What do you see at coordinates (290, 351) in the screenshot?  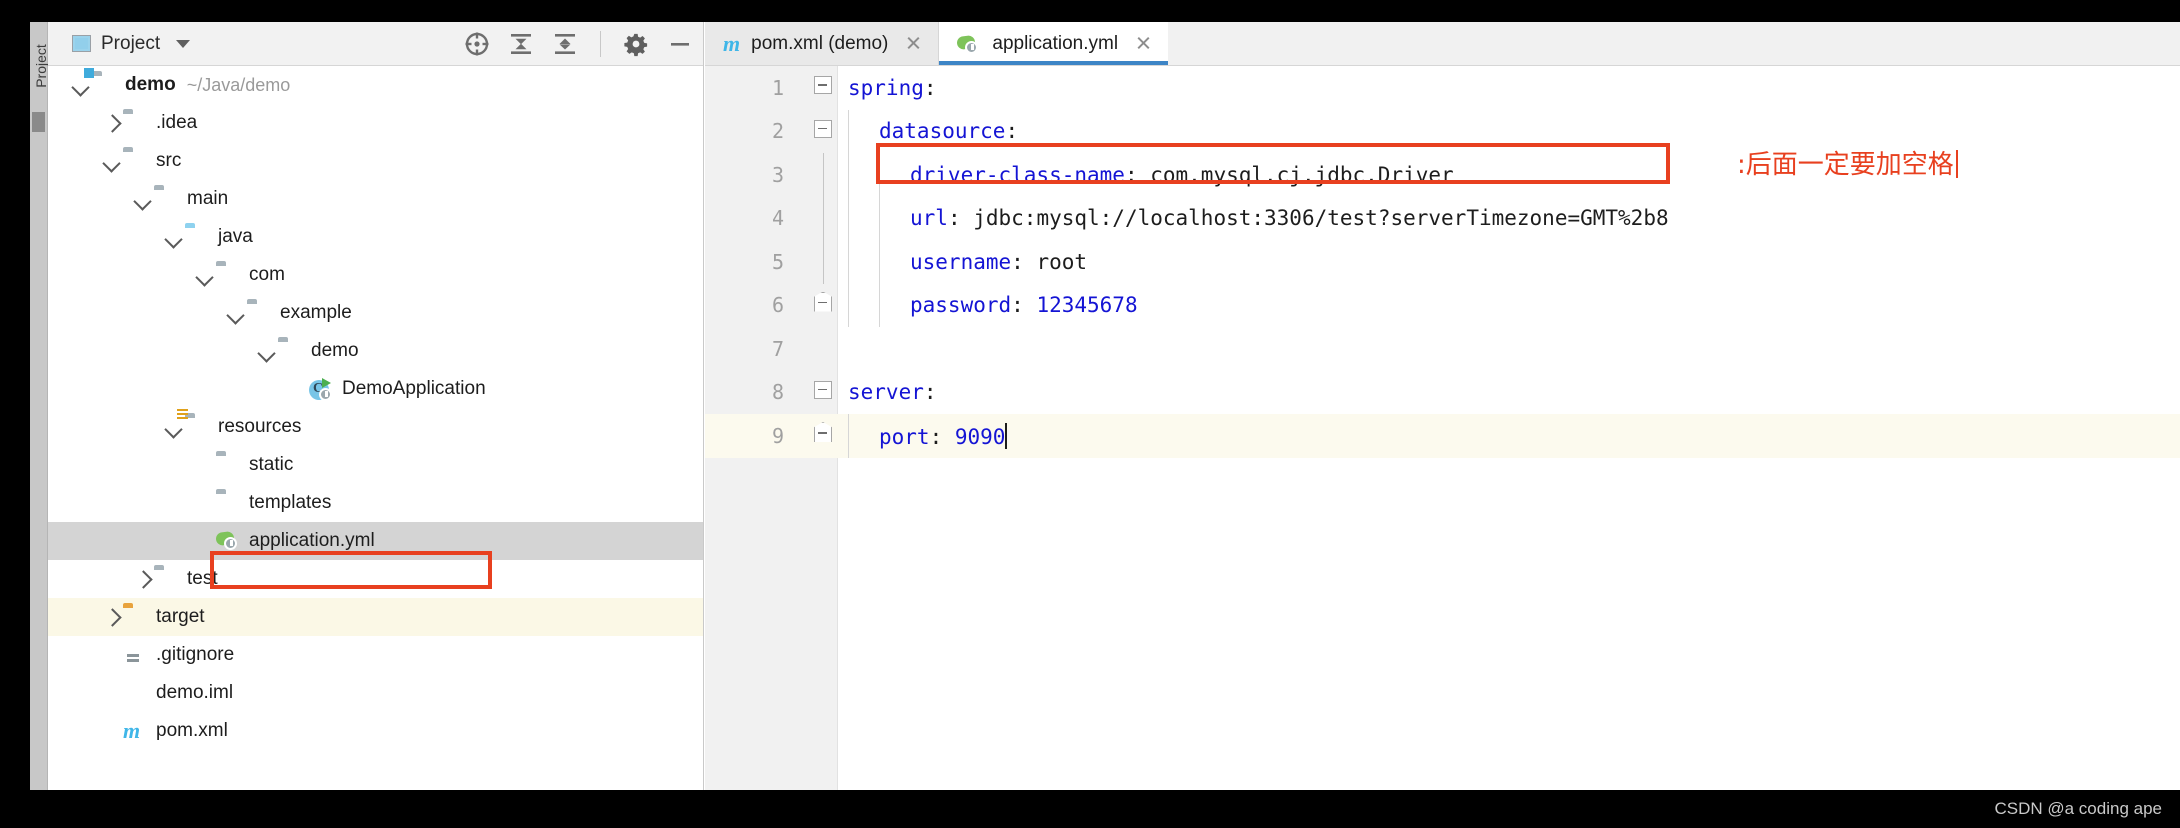 I see `package-folder-icon` at bounding box center [290, 351].